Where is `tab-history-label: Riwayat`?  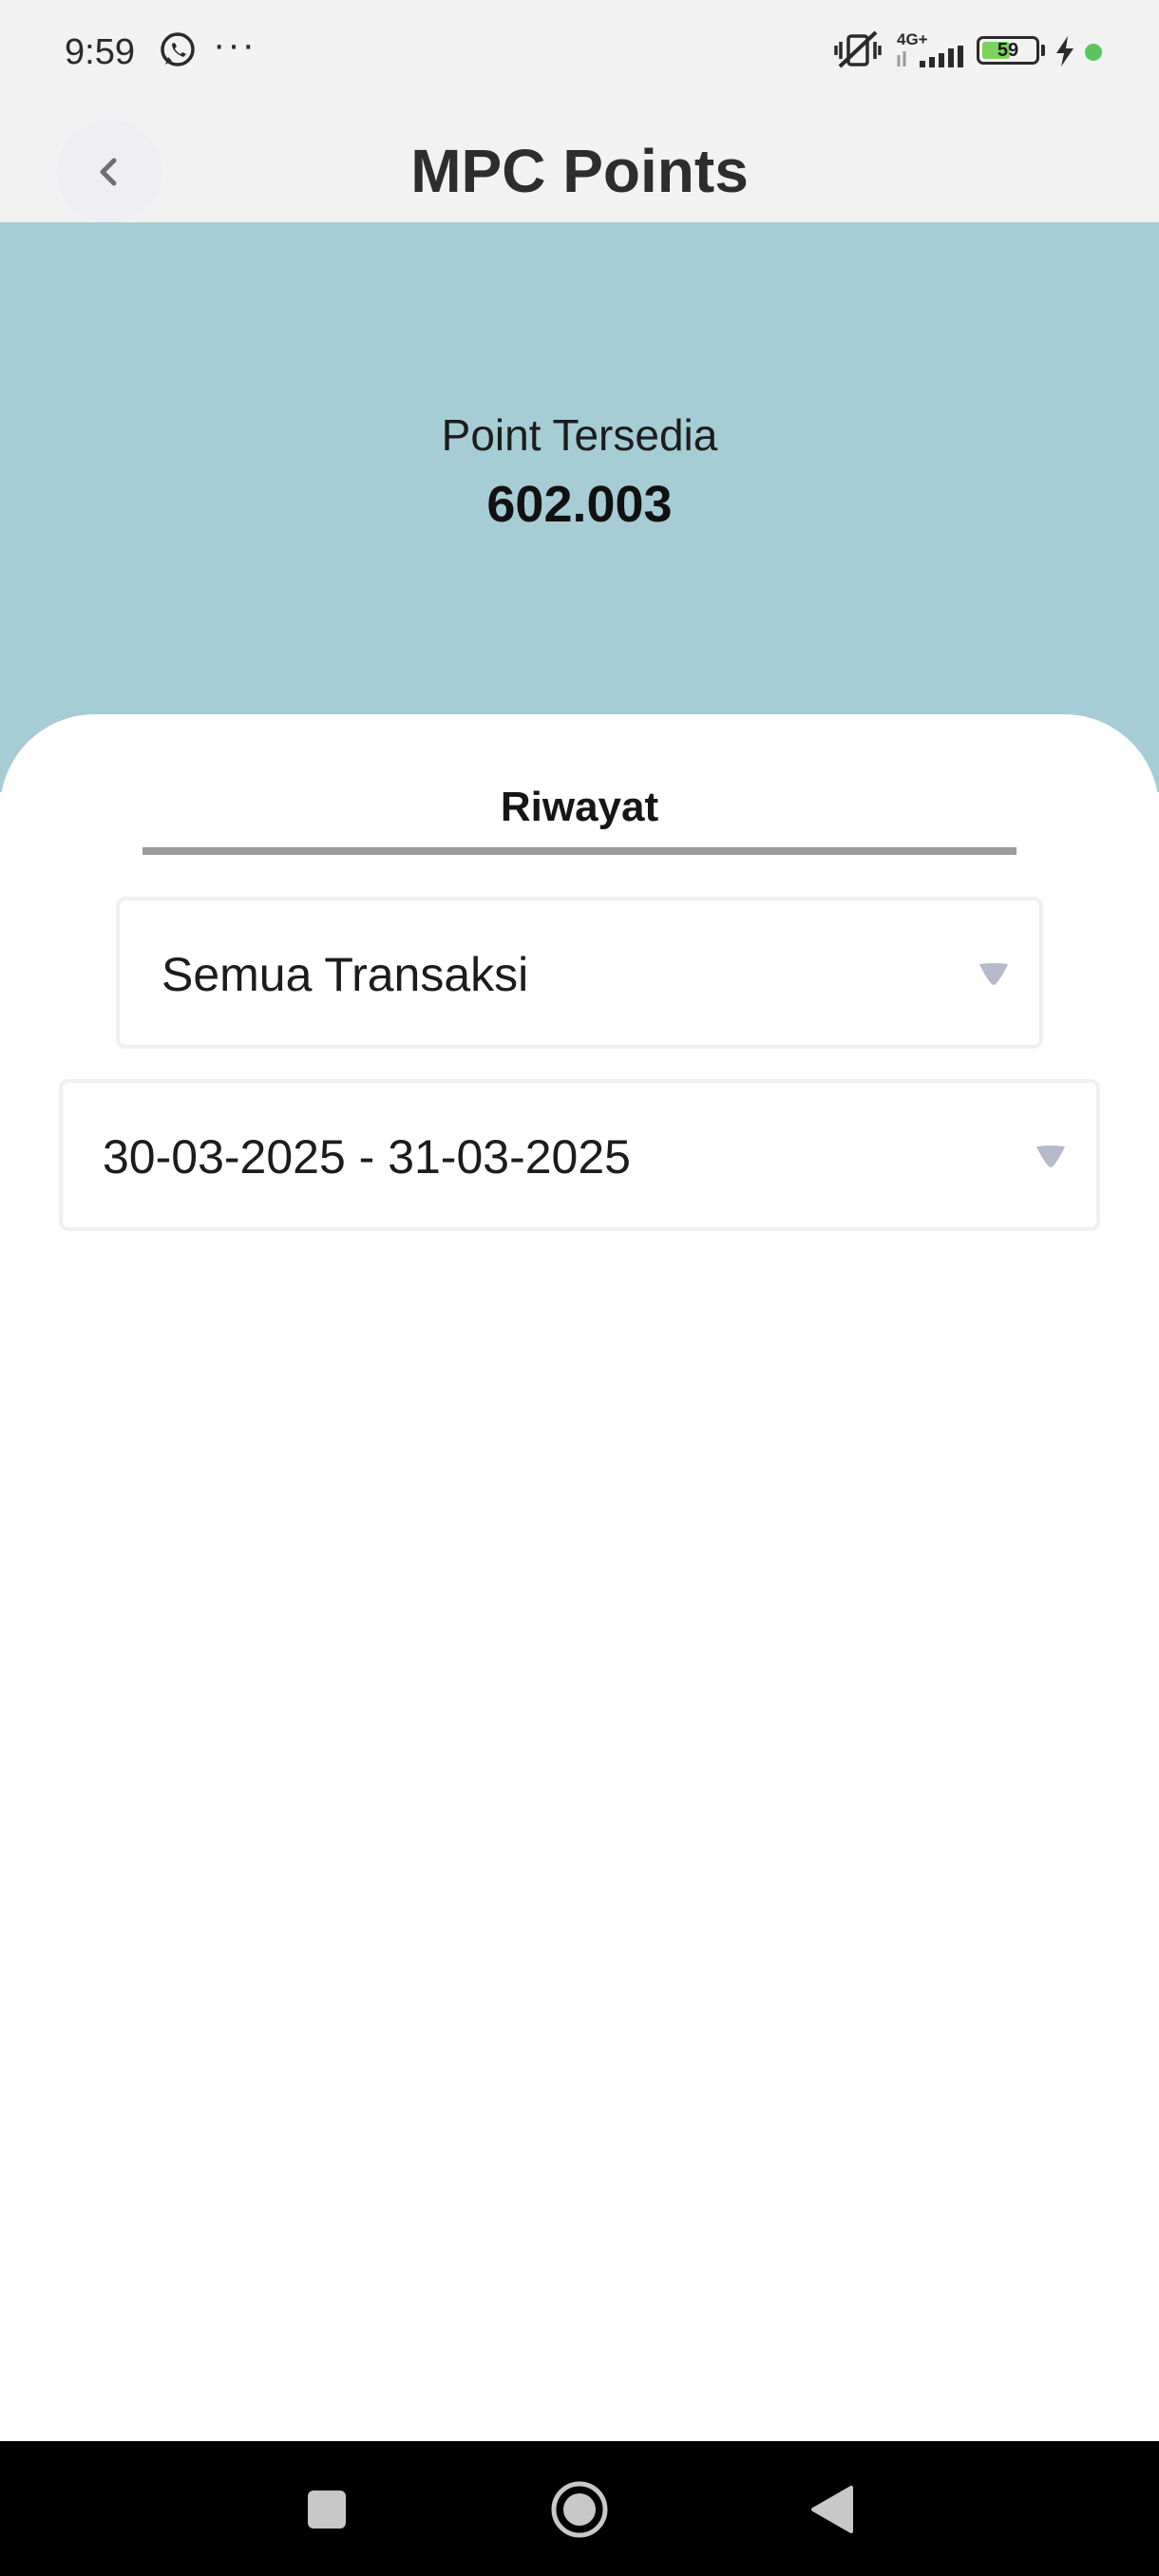 tab-history-label: Riwayat is located at coordinates (579, 807).